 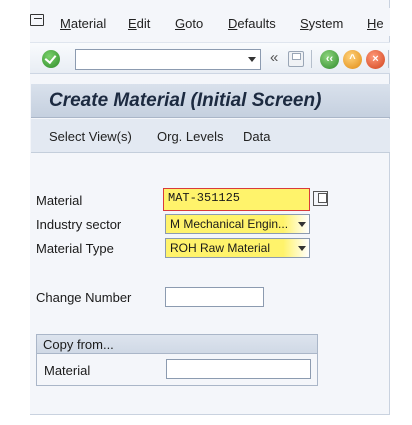 I want to click on save-icon, so click(x=296, y=59).